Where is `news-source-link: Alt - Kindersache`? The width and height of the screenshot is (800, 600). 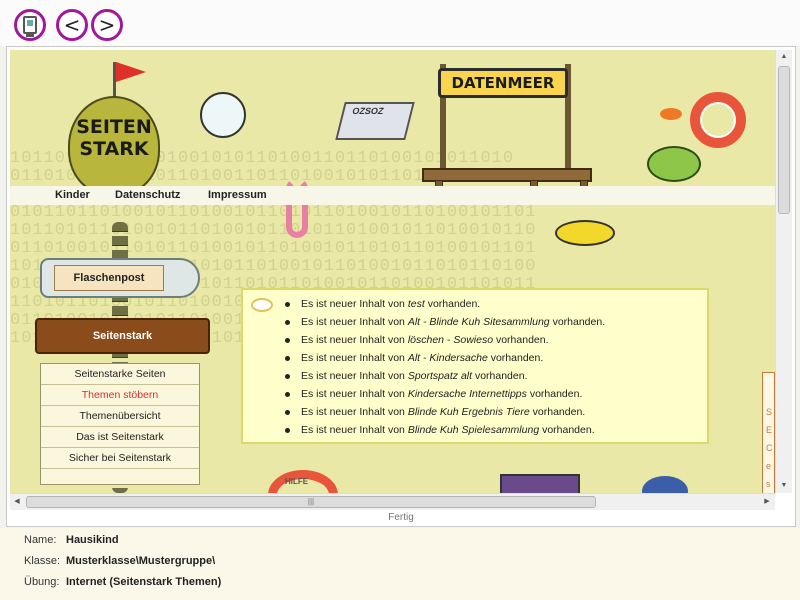
news-source-link: Alt - Kindersache is located at coordinates (448, 358).